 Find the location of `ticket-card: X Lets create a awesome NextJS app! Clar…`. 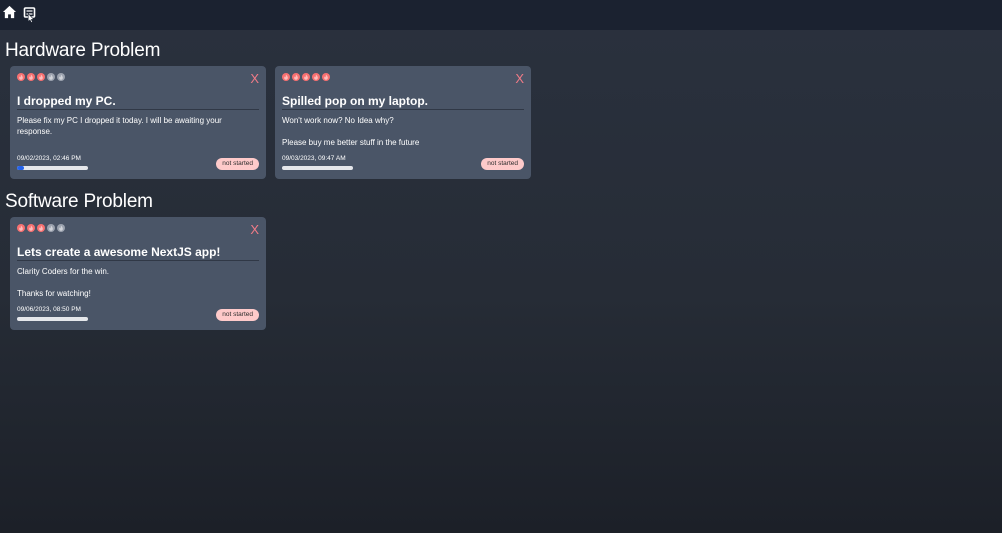

ticket-card: X Lets create a awesome NextJS app! Clar… is located at coordinates (138, 273).